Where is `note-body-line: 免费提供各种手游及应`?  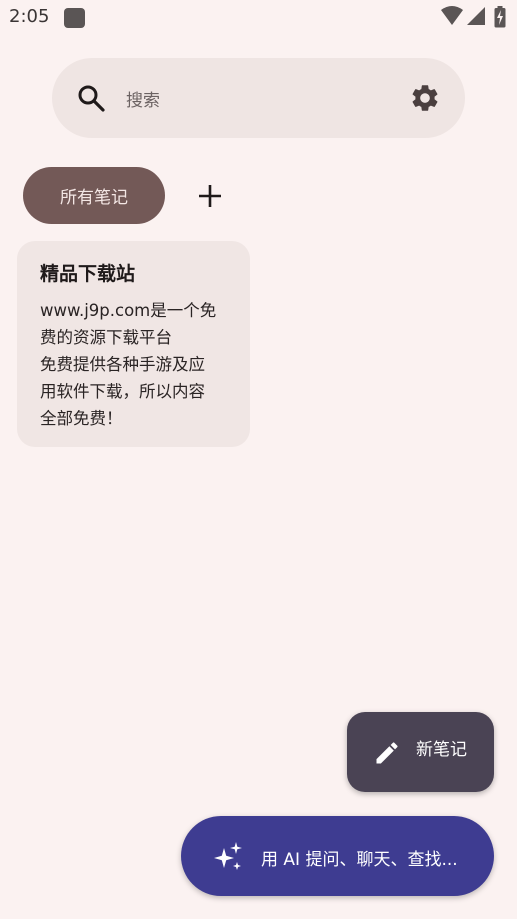
note-body-line: 免费提供各种手游及应 is located at coordinates (122, 364).